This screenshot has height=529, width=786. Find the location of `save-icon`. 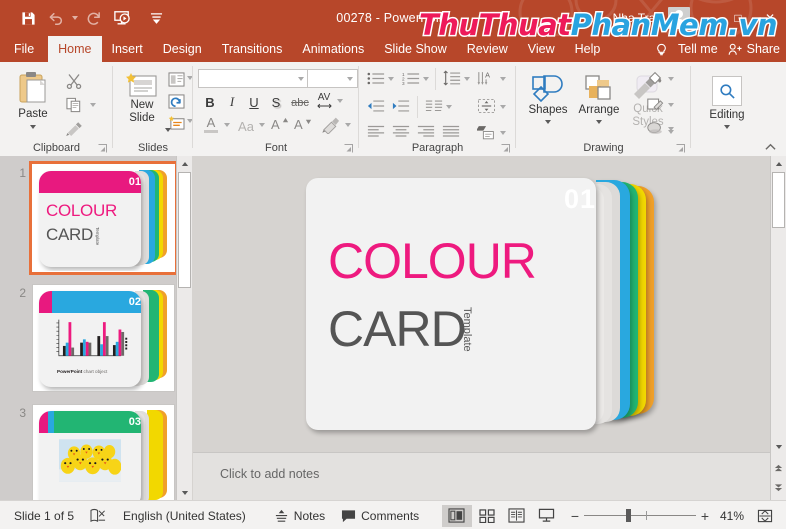

save-icon is located at coordinates (28, 18).